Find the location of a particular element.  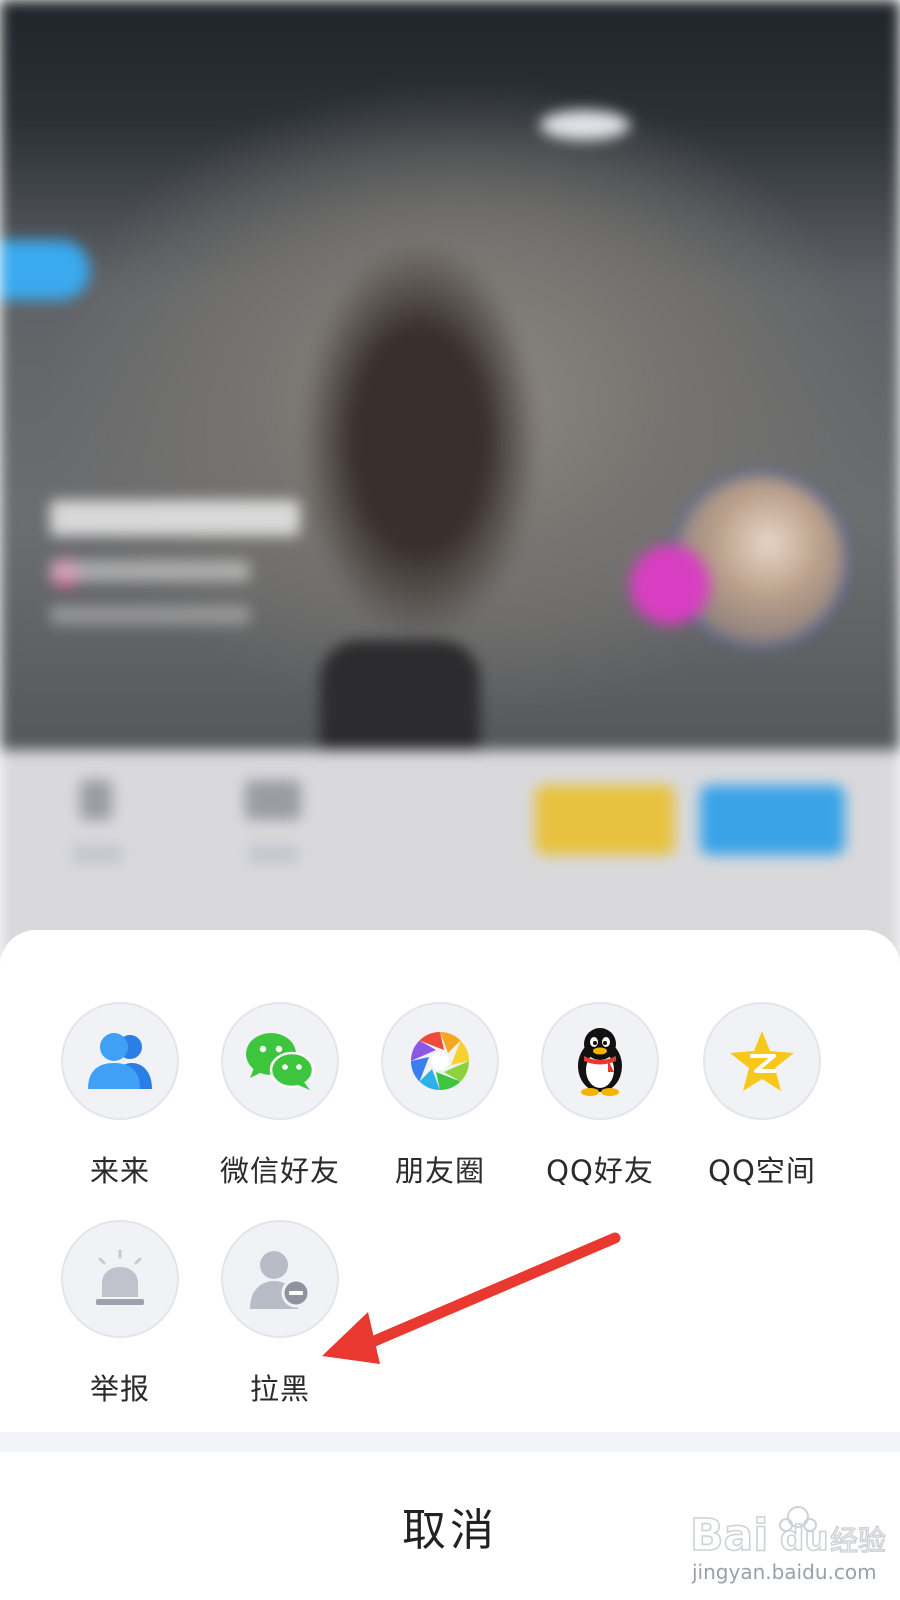

alarm-icon is located at coordinates (120, 1277).